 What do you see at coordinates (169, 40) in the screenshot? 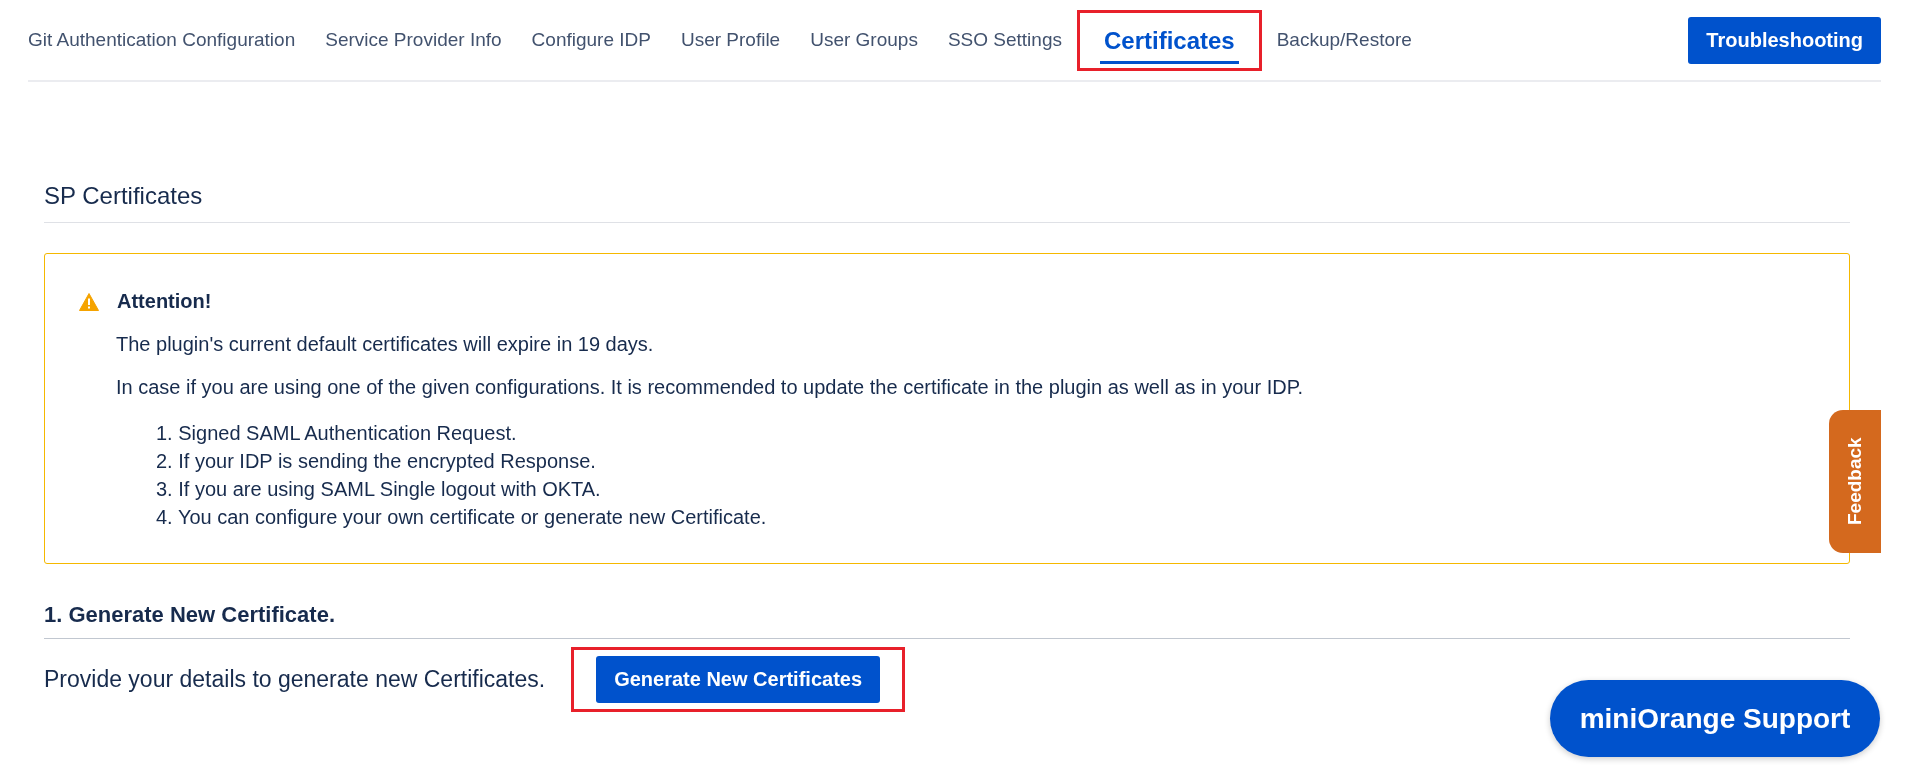
I see `nav-tab: Git Authentication Configuration` at bounding box center [169, 40].